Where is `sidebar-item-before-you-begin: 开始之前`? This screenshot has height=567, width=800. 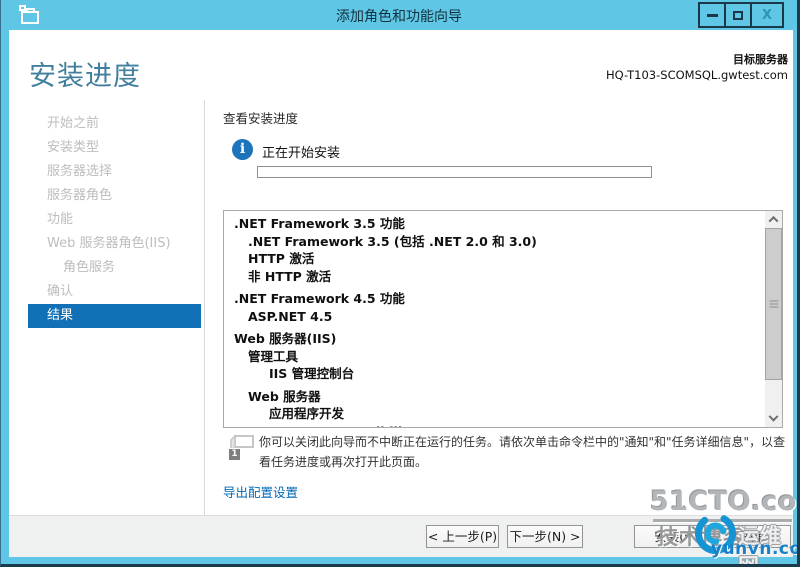
sidebar-item-before-you-begin: 开始之前 is located at coordinates (73, 123).